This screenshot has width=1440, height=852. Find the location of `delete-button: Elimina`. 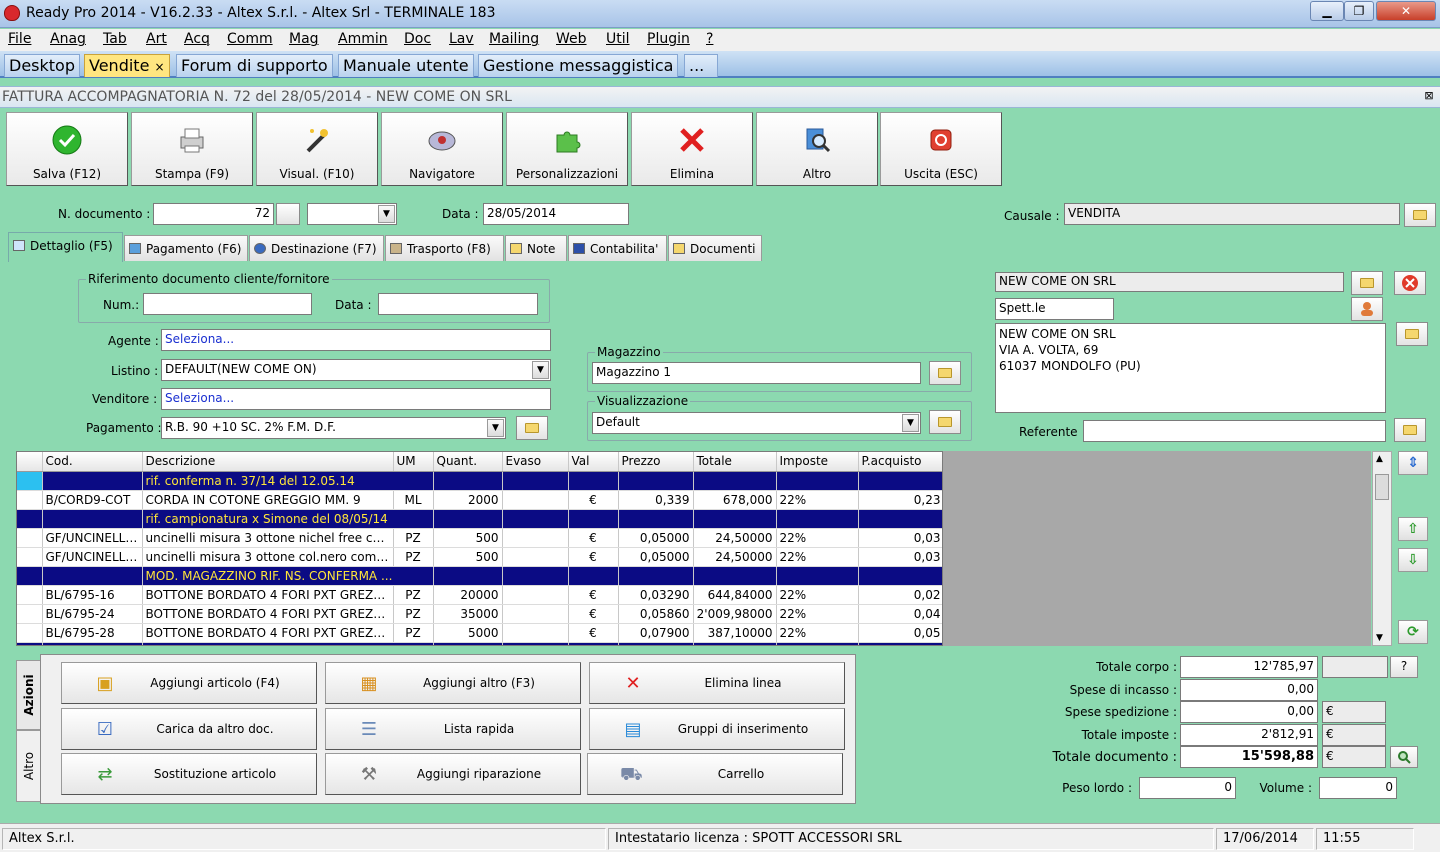

delete-button: Elimina is located at coordinates (692, 149).